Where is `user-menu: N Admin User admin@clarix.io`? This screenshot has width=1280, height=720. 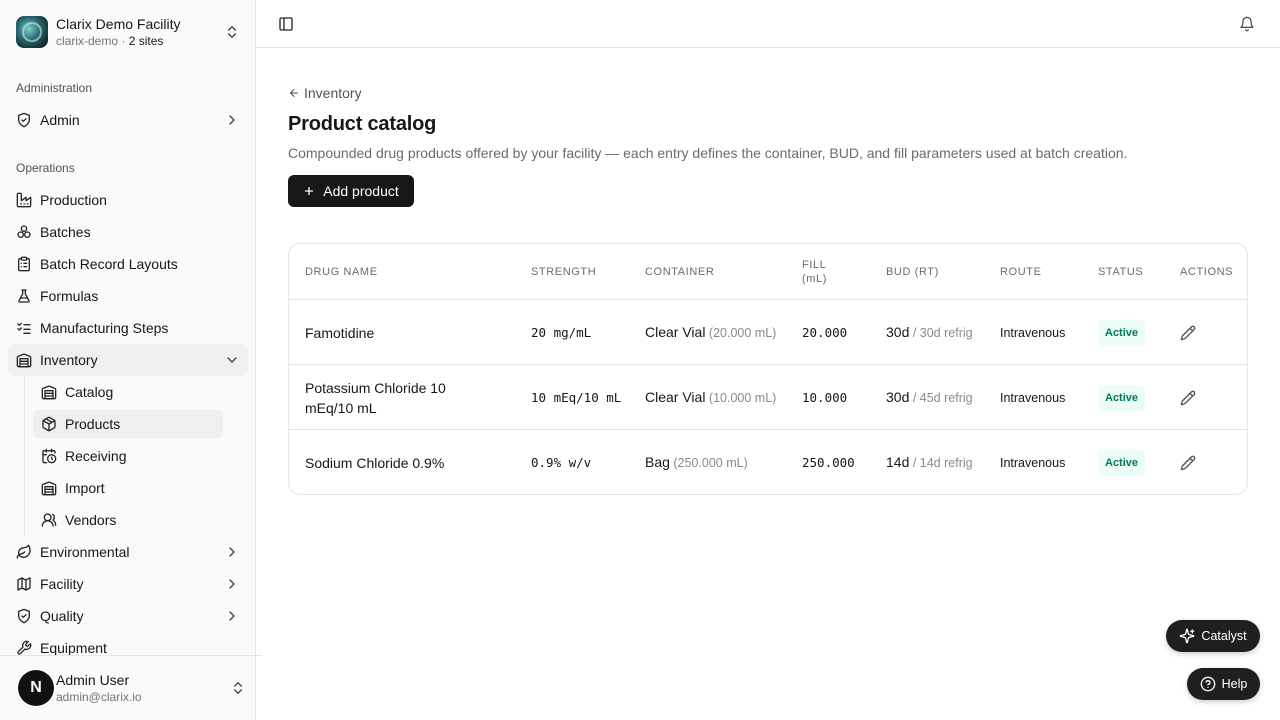 user-menu: N Admin User admin@clarix.io is located at coordinates (131, 687).